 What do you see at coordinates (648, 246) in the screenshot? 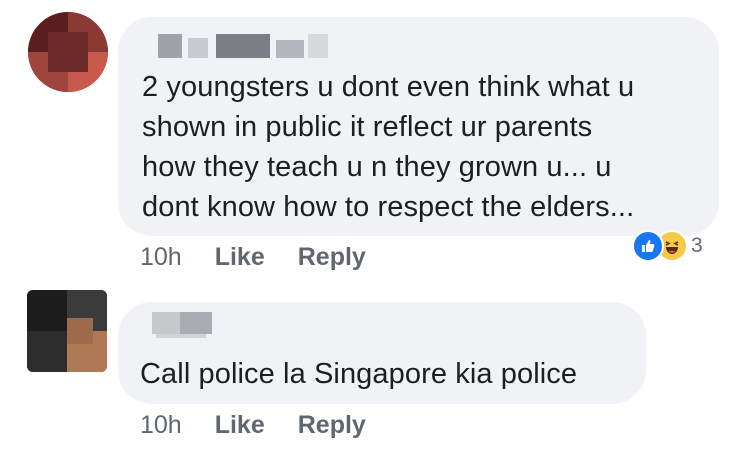
I see `like-icon` at bounding box center [648, 246].